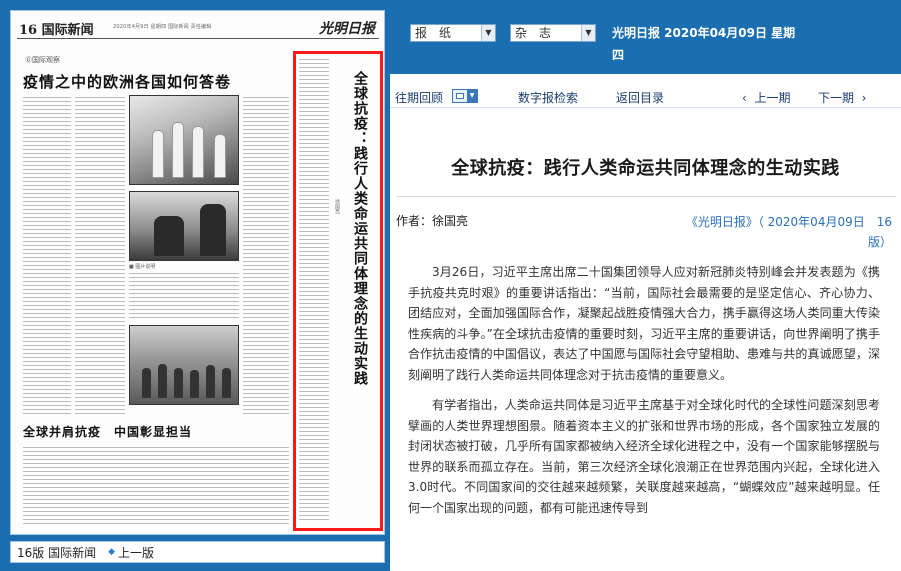 The height and width of the screenshot is (571, 901). Describe the element at coordinates (419, 97) in the screenshot. I see `past-issues-link: 往期回顾` at that location.